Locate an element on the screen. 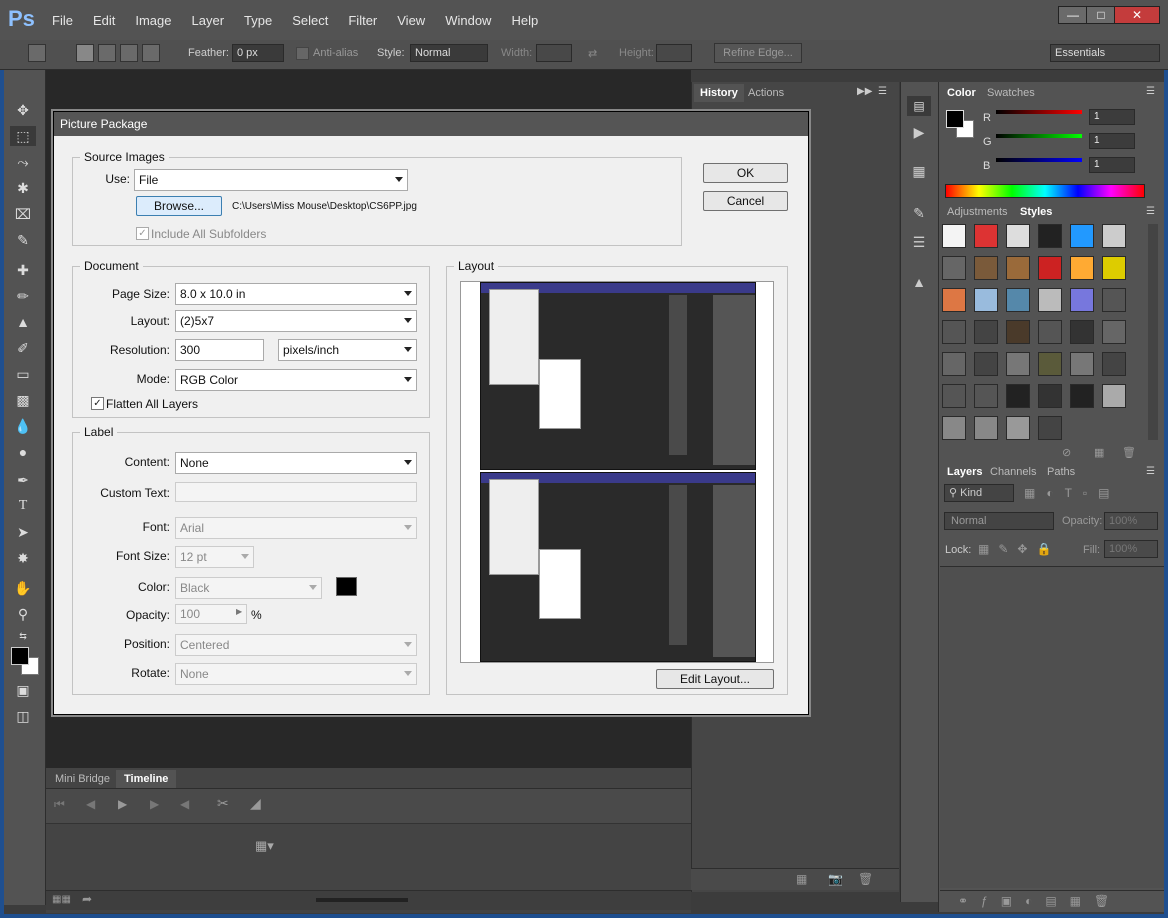  properties-panel-icon: ▦ is located at coordinates (919, 173).